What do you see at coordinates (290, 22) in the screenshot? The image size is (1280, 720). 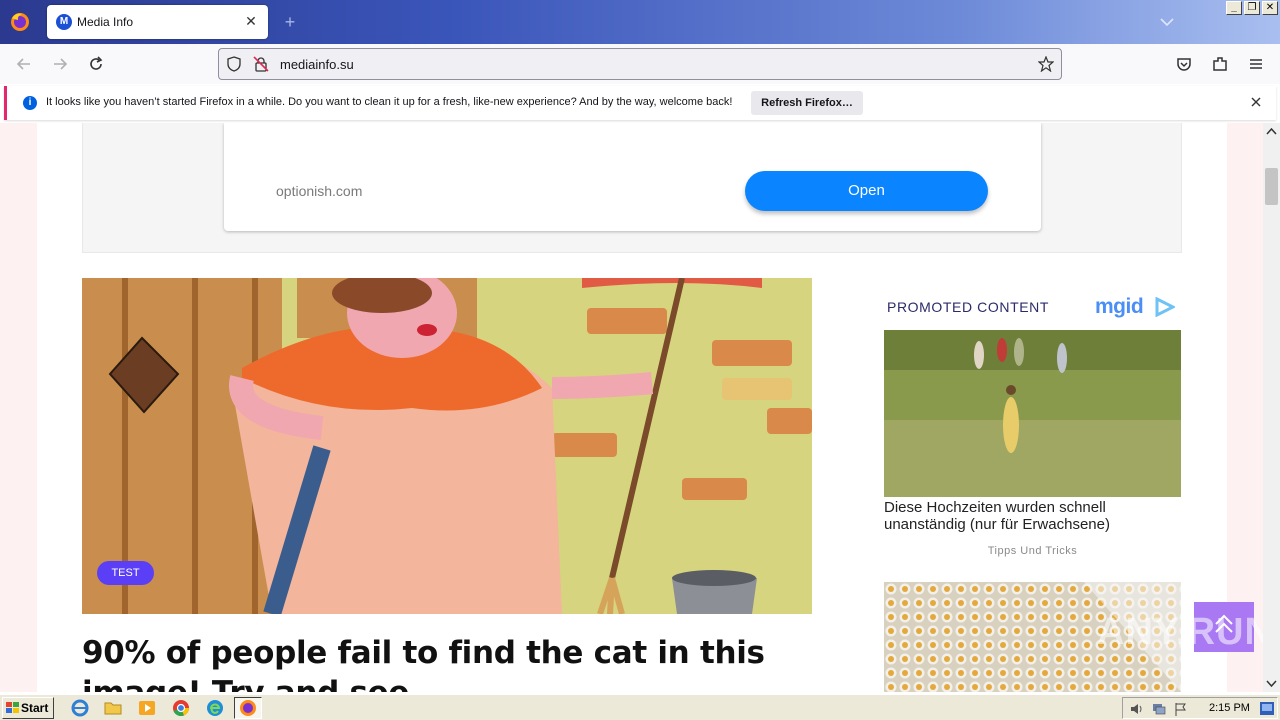 I see `new-tab-icon: +` at bounding box center [290, 22].